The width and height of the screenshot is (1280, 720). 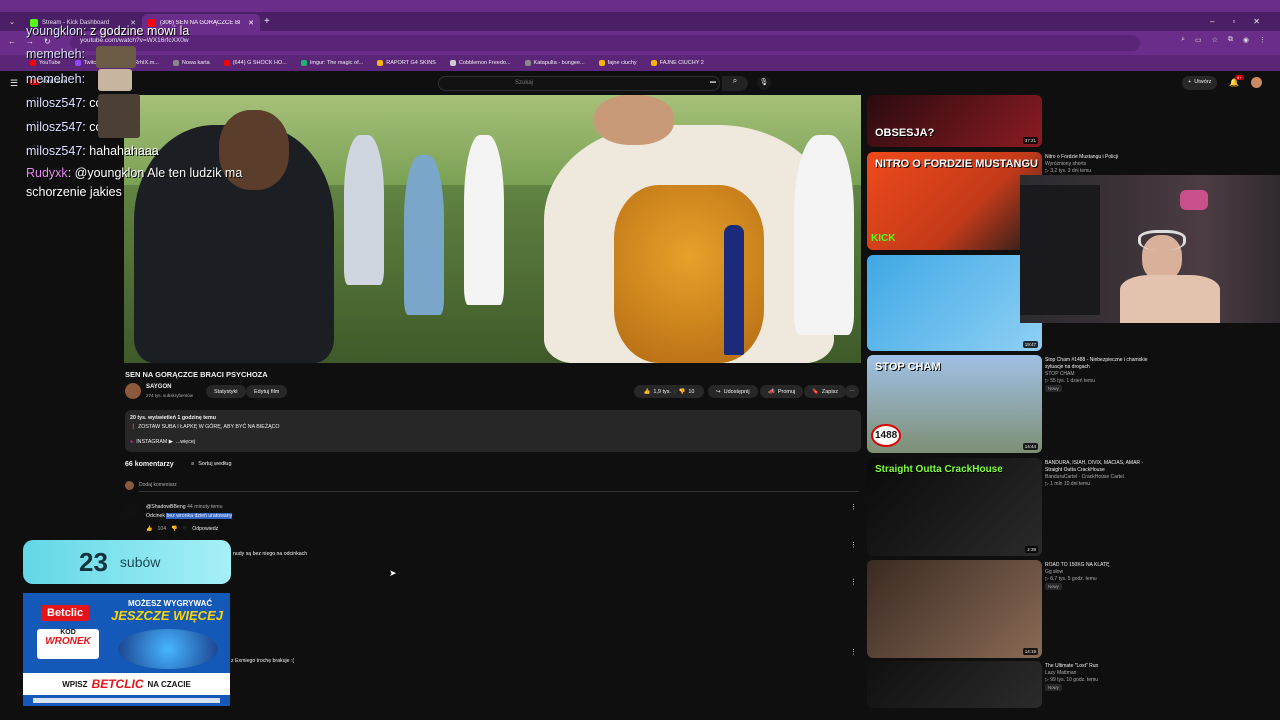 I want to click on edit-video-button: Edytuj film, so click(x=267, y=391).